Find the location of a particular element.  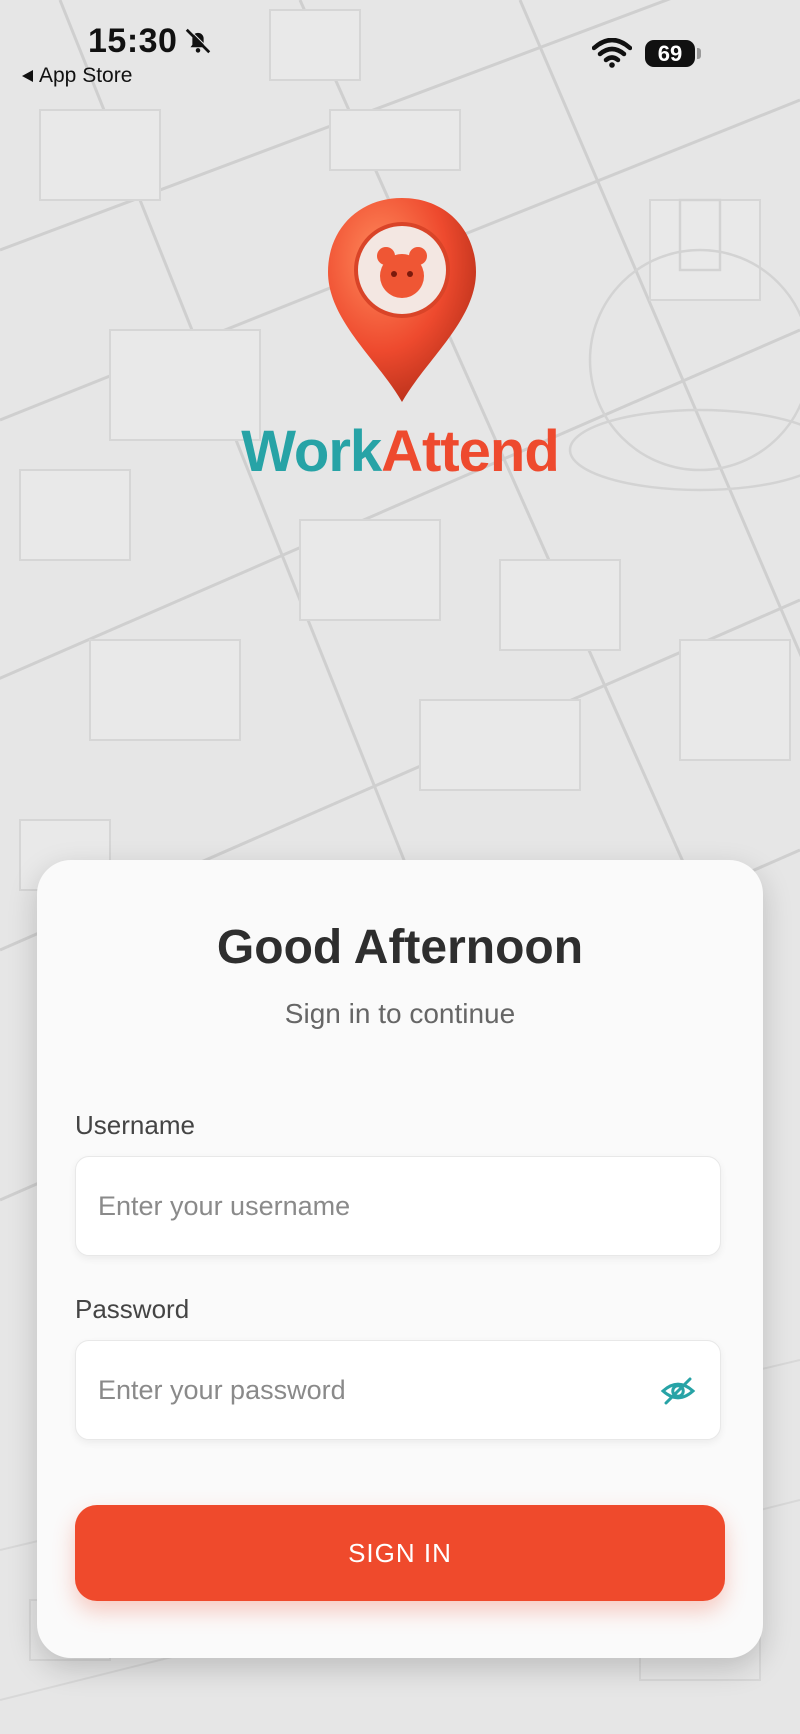

username-field is located at coordinates (398, 1206).